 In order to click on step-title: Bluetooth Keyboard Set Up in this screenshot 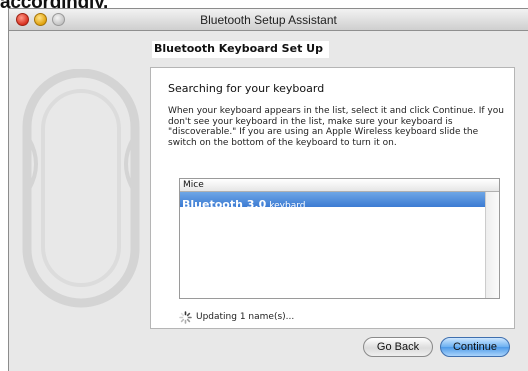, I will do `click(240, 49)`.